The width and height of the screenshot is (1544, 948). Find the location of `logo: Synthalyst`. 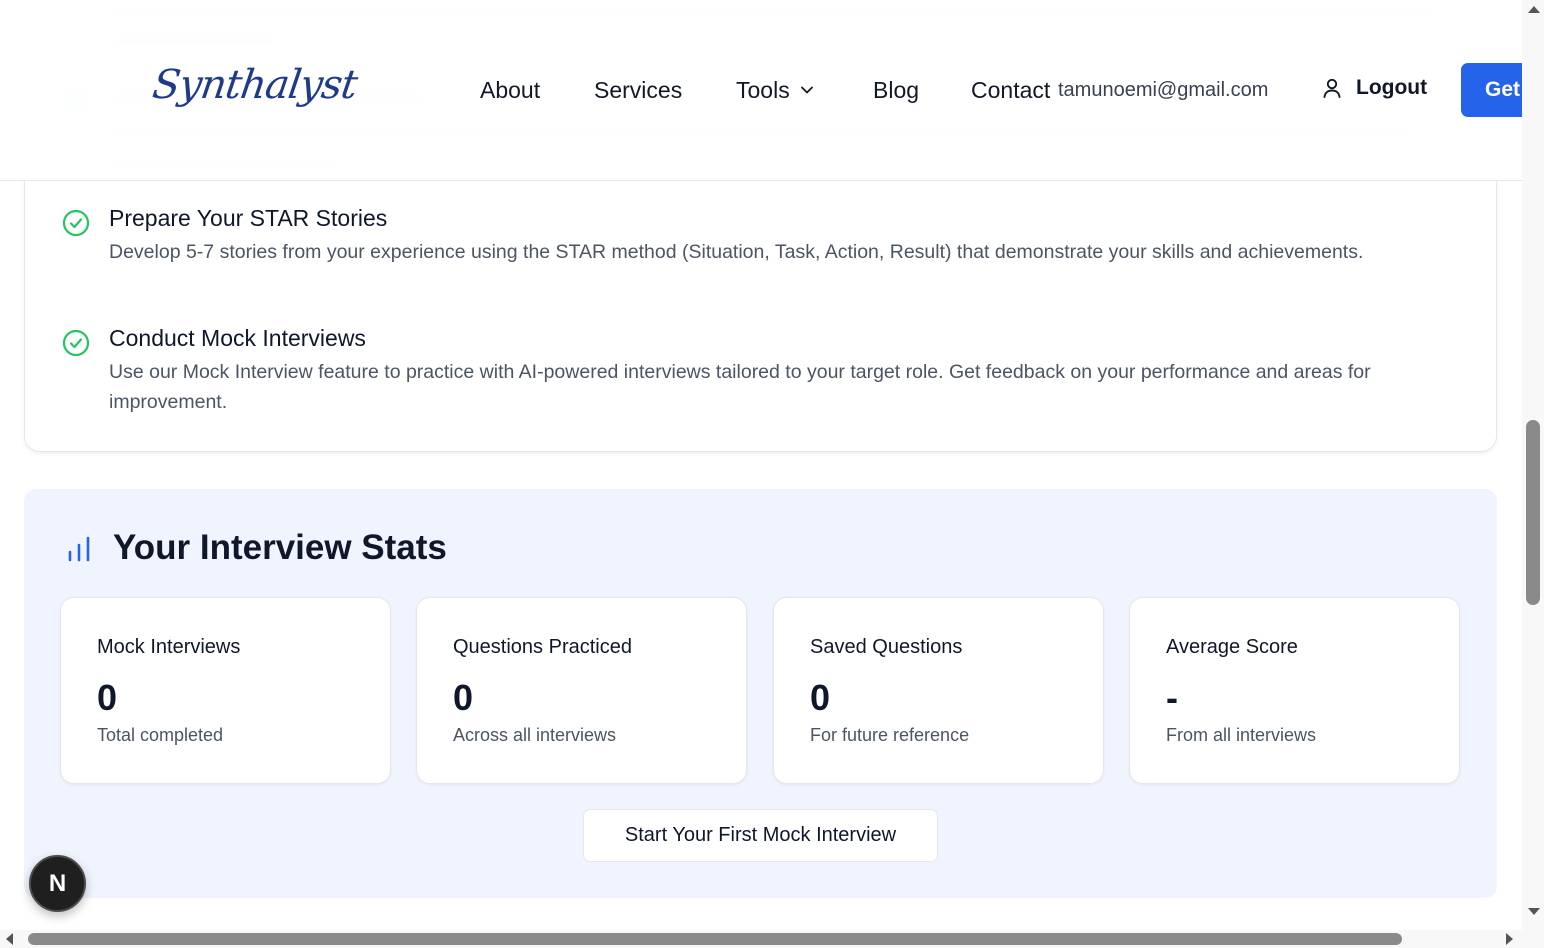

logo: Synthalyst is located at coordinates (255, 85).